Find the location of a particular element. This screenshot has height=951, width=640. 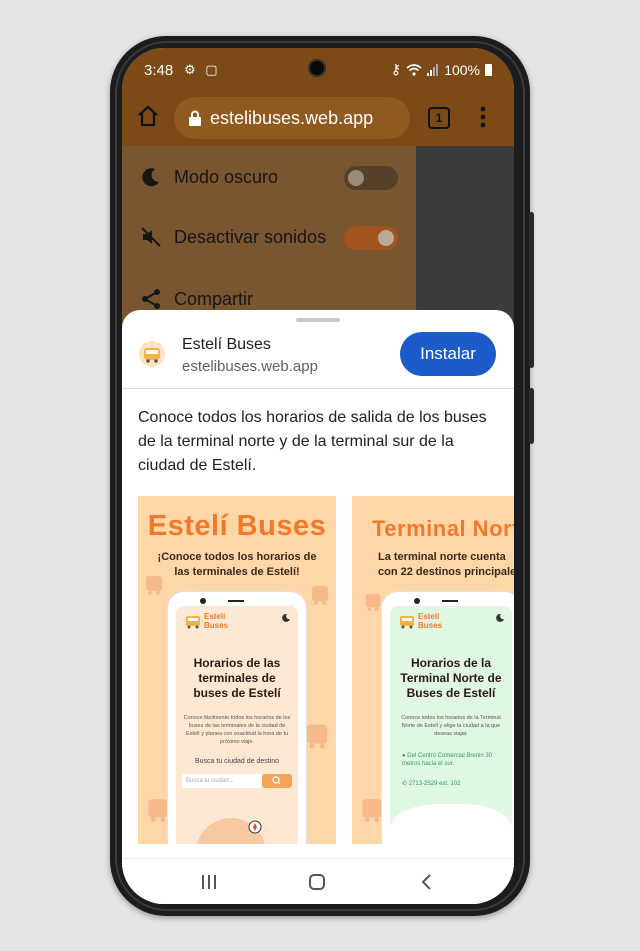

address-bar: estelibuses.web.app is located at coordinates (292, 118).